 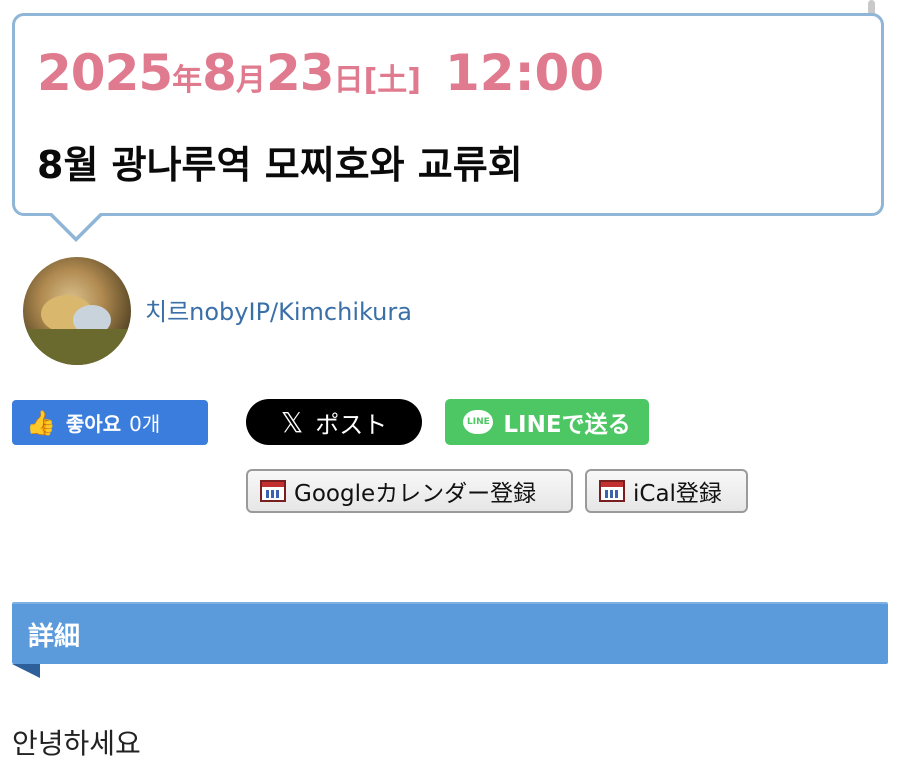 What do you see at coordinates (77, 311) in the screenshot?
I see `author-avatar` at bounding box center [77, 311].